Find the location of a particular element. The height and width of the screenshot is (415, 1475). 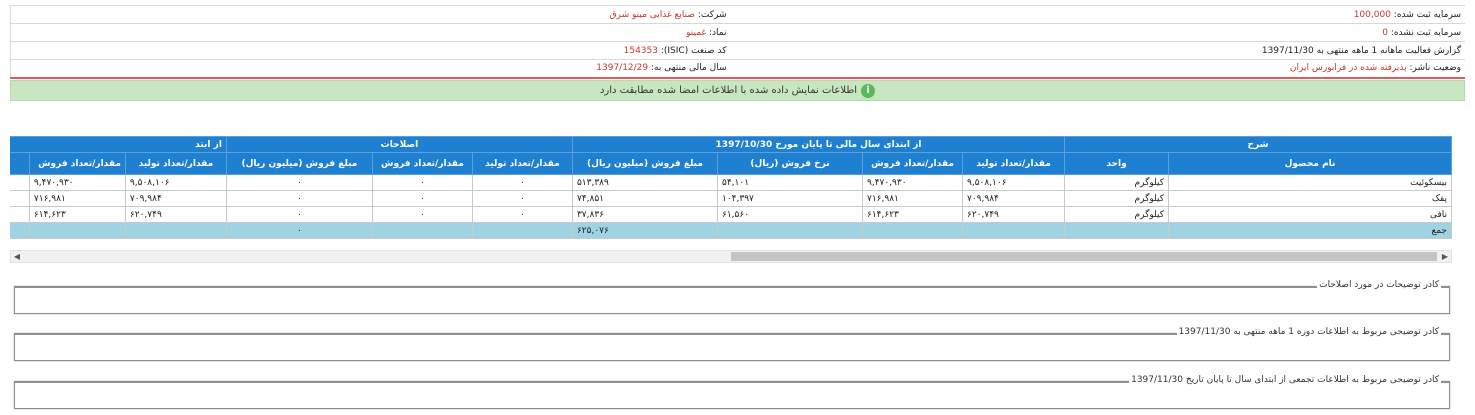

registered-capital-label: سرمایه ثبت شده: is located at coordinates (1427, 14).